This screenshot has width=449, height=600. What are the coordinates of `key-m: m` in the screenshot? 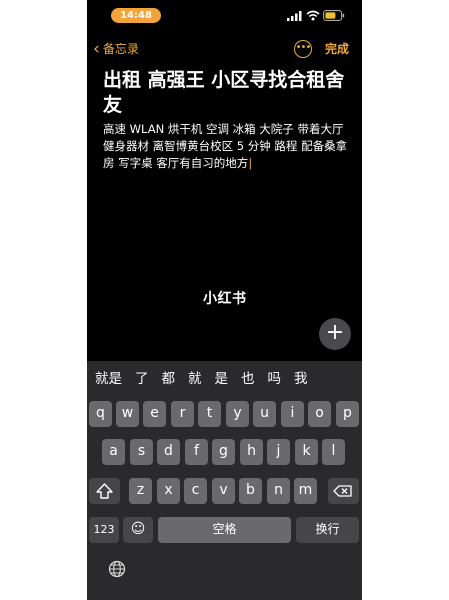 It's located at (305, 491).